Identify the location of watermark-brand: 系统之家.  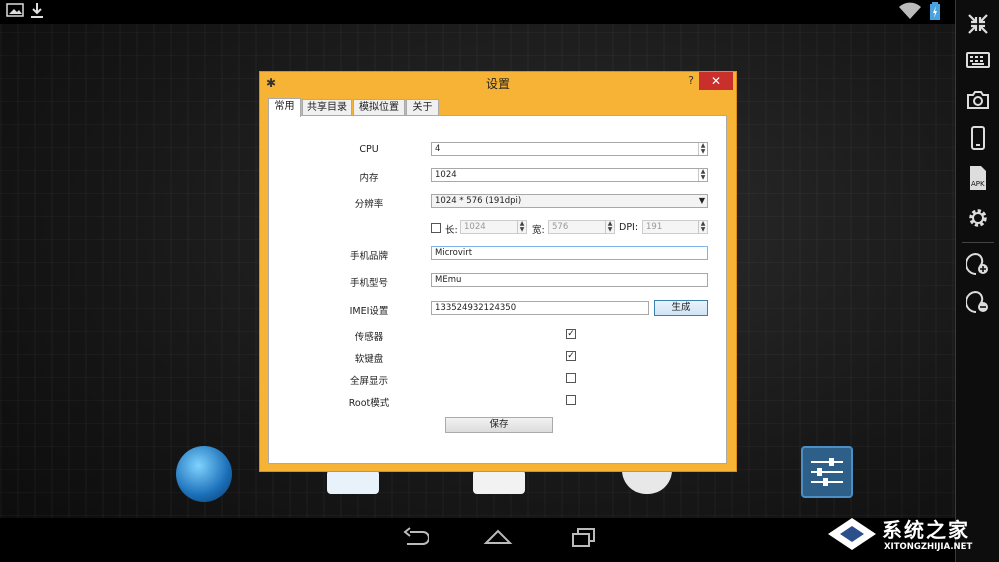
(926, 530).